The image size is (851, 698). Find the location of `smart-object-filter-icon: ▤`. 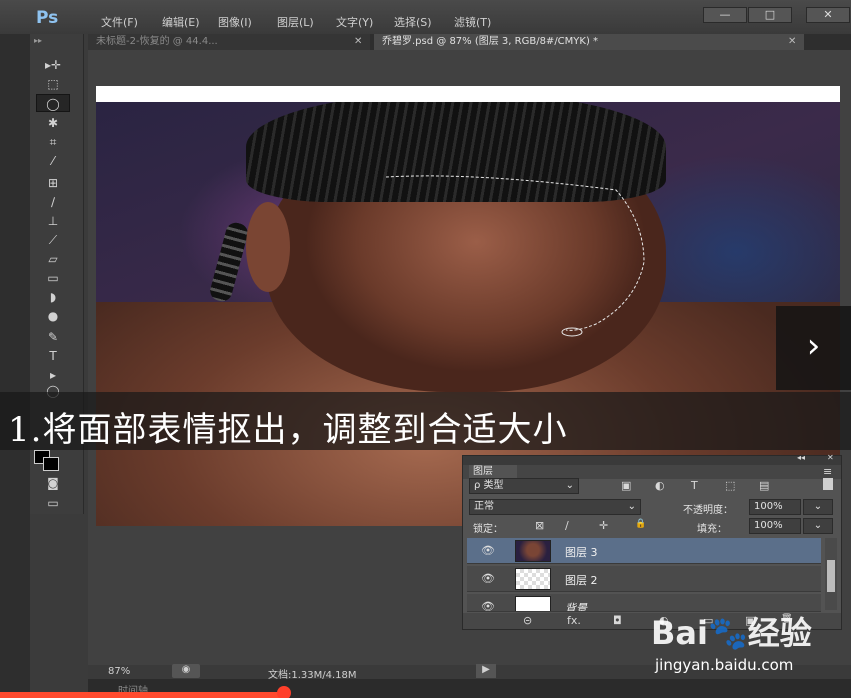

smart-object-filter-icon: ▤ is located at coordinates (764, 485).